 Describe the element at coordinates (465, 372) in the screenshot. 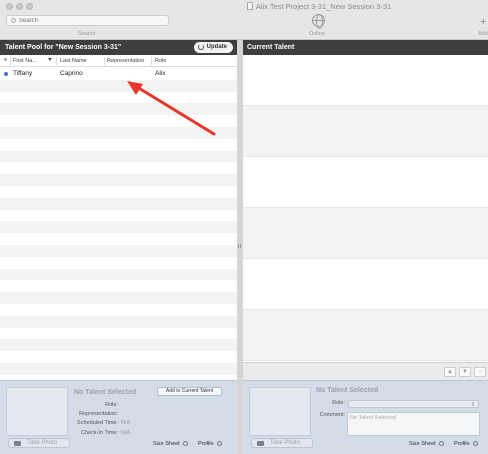

I see `move-down-button: ▼` at that location.